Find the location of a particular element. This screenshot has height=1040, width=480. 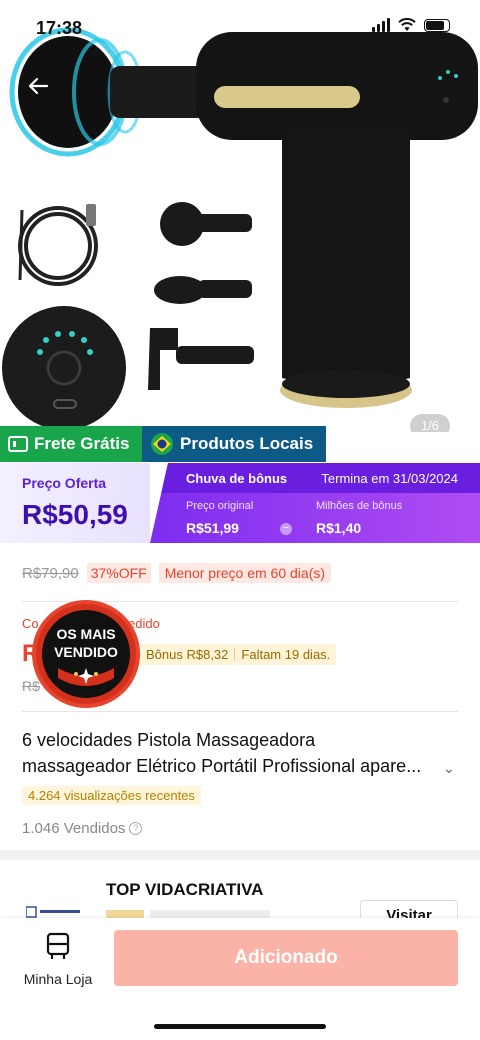

local-products-badge: Produtos Locais is located at coordinates (234, 444).